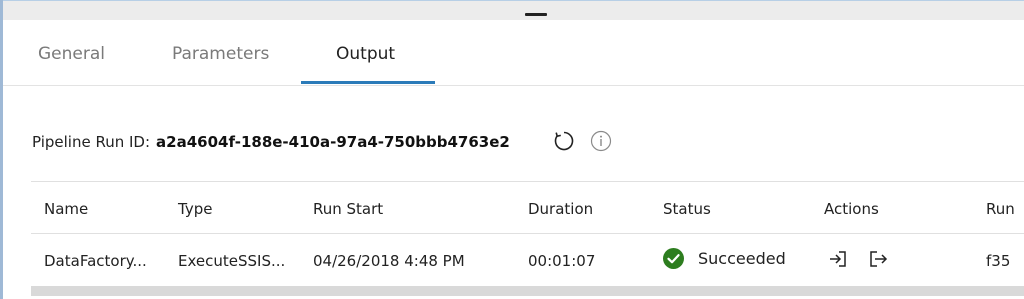 The height and width of the screenshot is (299, 1024). Describe the element at coordinates (601, 141) in the screenshot. I see `info-icon` at that location.